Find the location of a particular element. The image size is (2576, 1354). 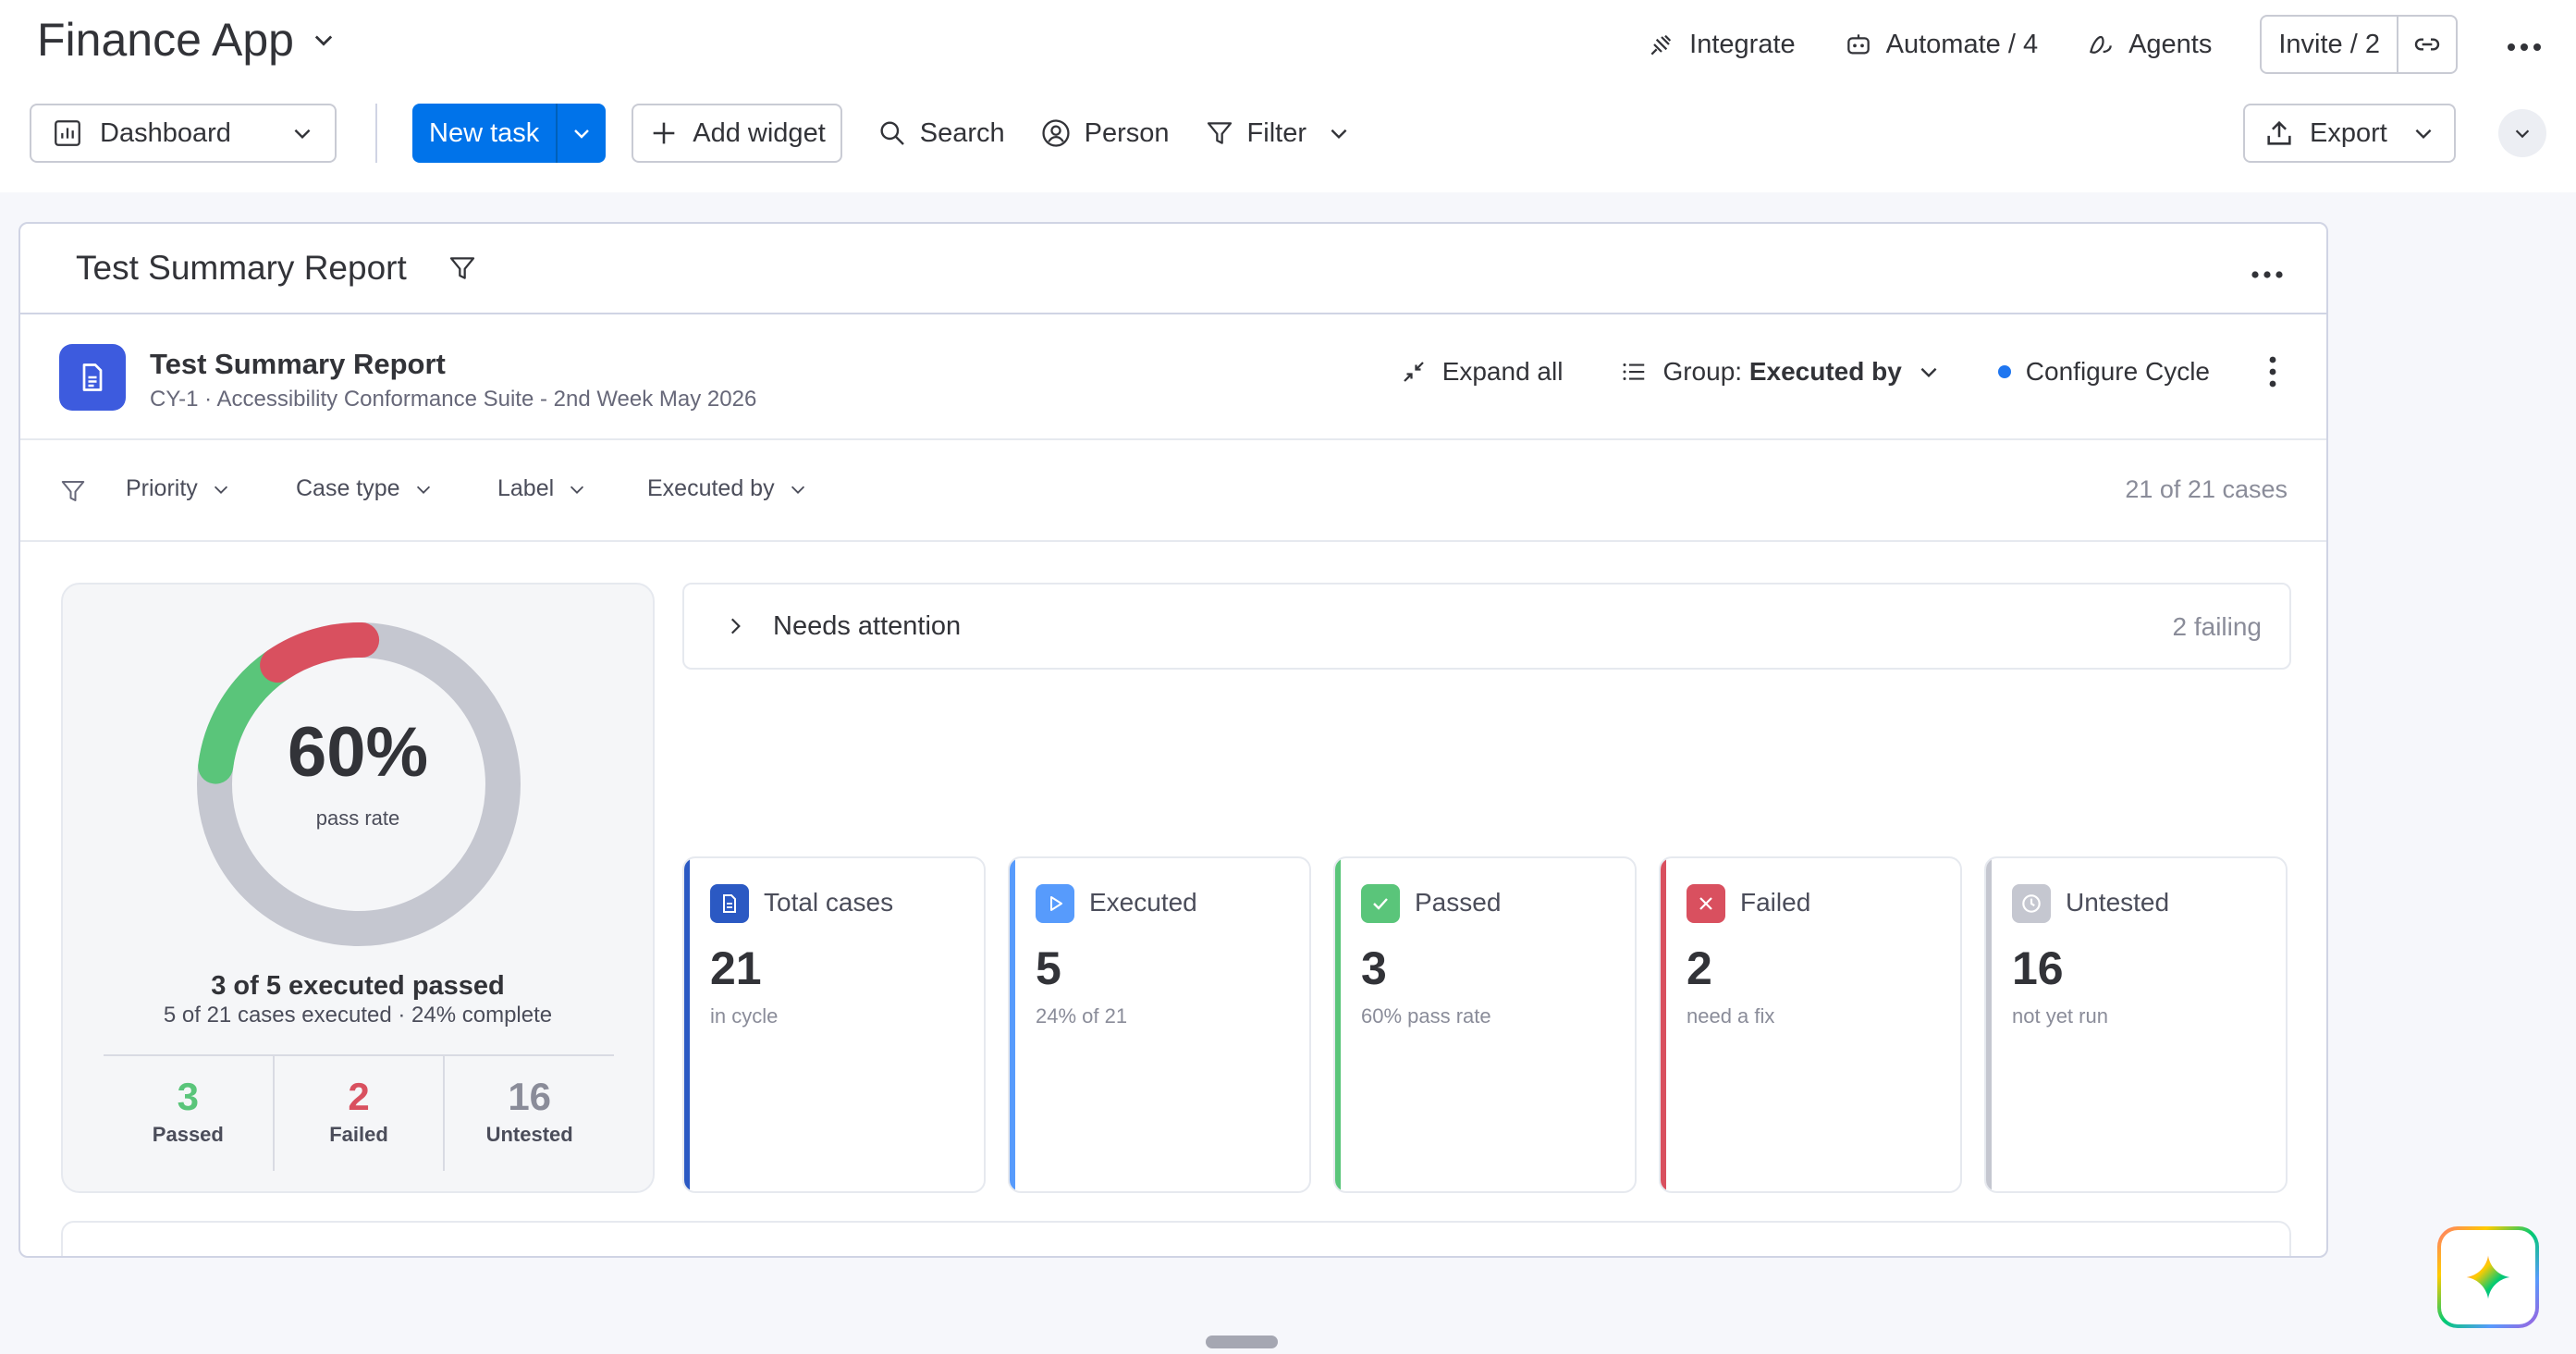

kpi-value: 21 is located at coordinates (736, 968).